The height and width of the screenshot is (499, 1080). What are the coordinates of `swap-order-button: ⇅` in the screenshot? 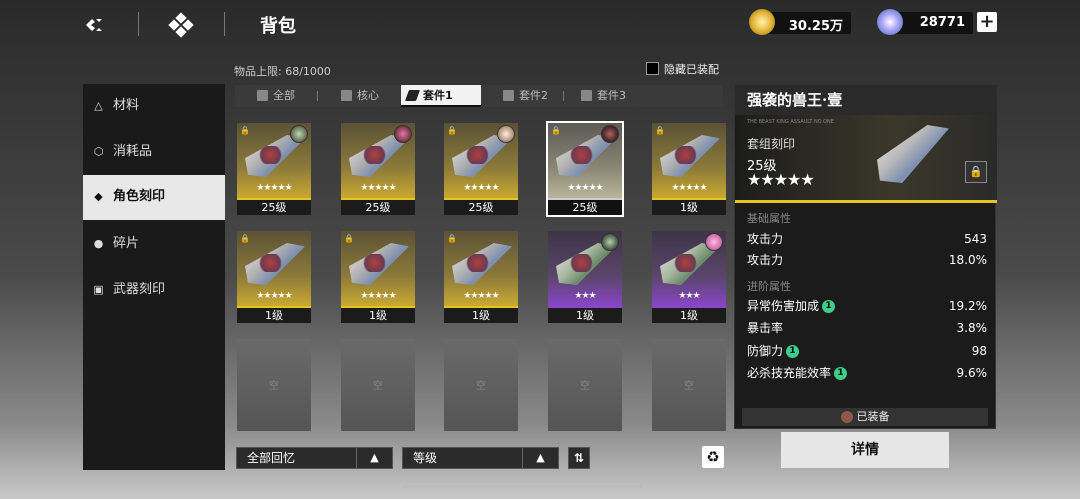 It's located at (579, 458).